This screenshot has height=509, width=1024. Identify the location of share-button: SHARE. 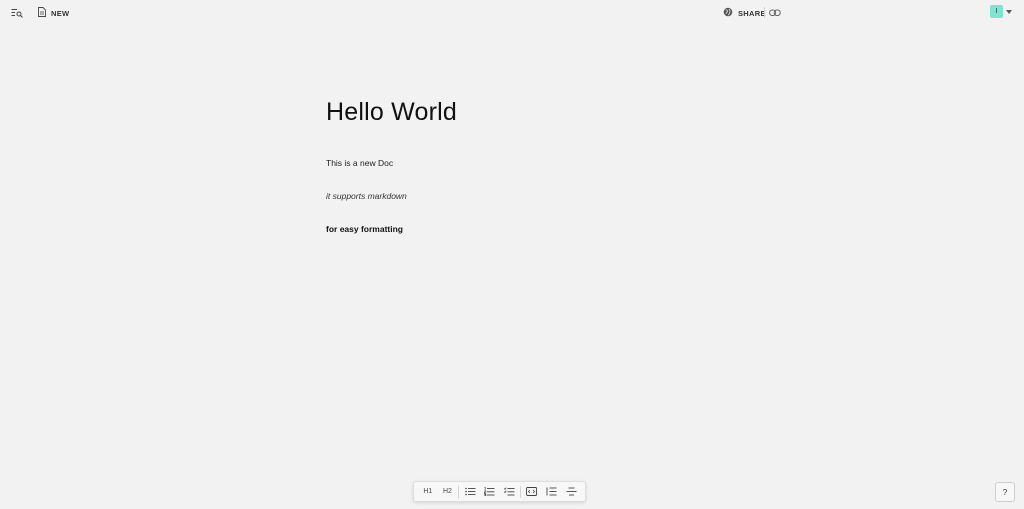
(744, 13).